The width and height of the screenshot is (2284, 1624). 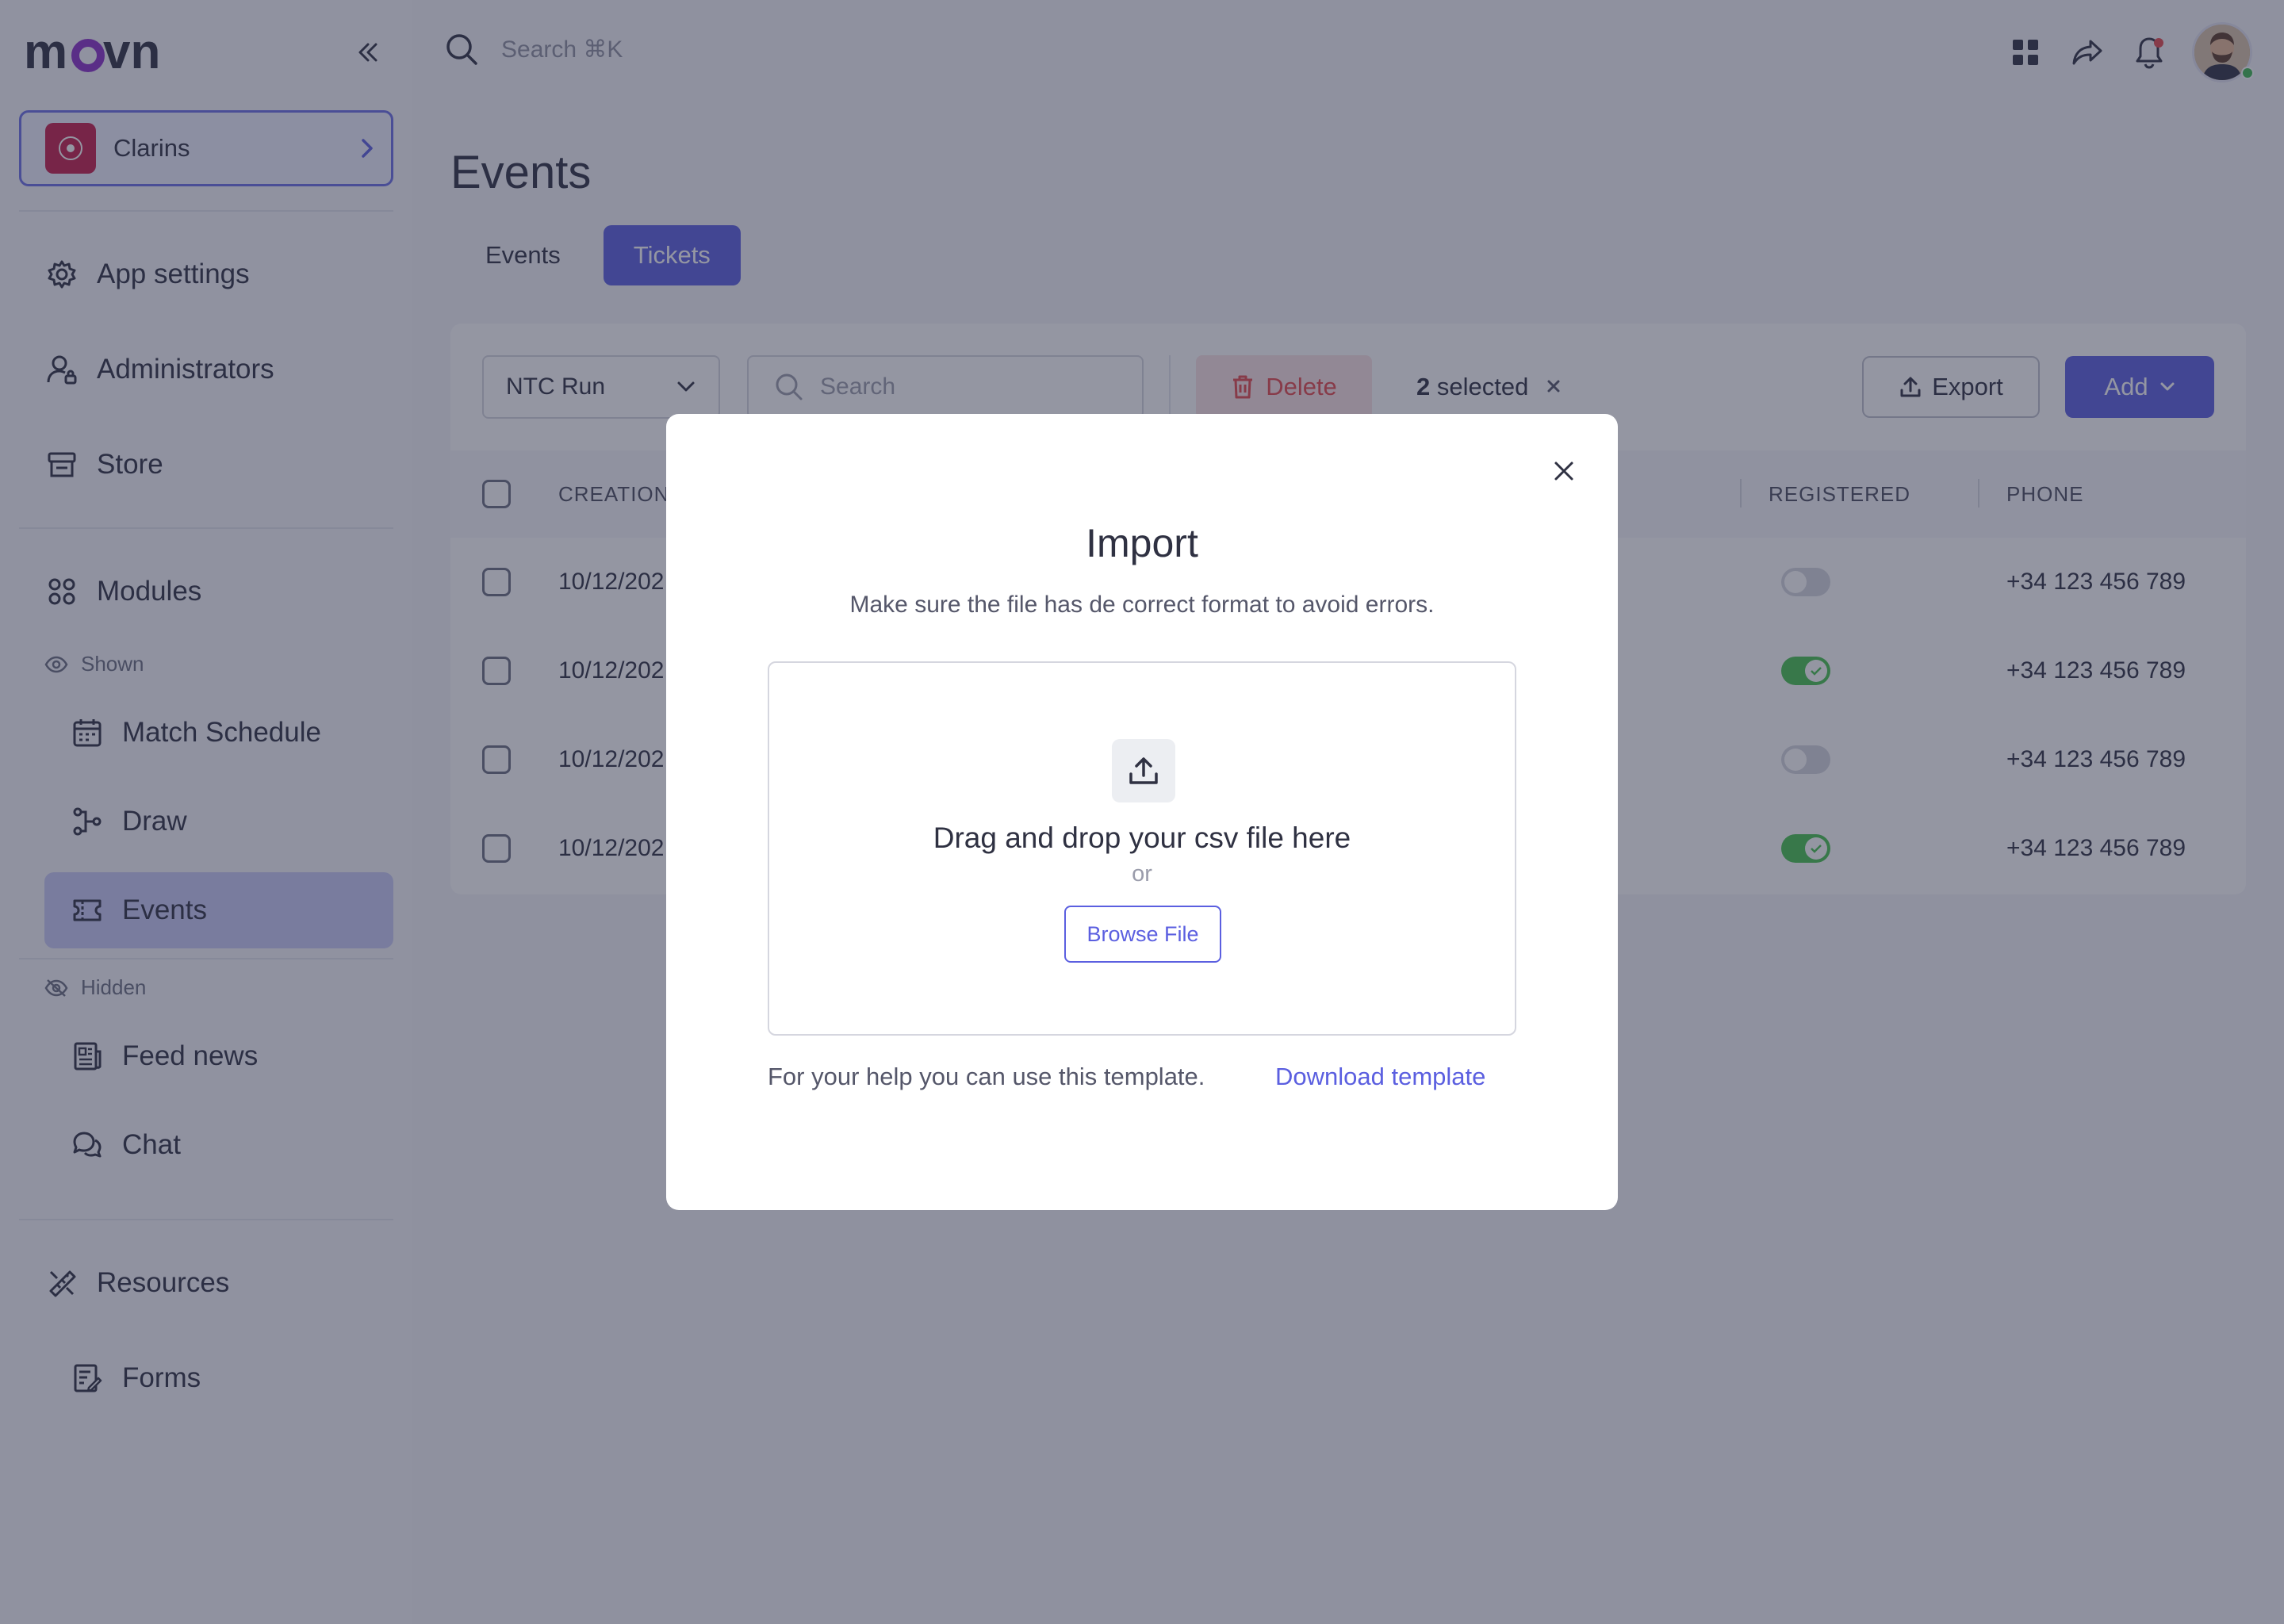 What do you see at coordinates (1142, 543) in the screenshot?
I see `modal-title: Import` at bounding box center [1142, 543].